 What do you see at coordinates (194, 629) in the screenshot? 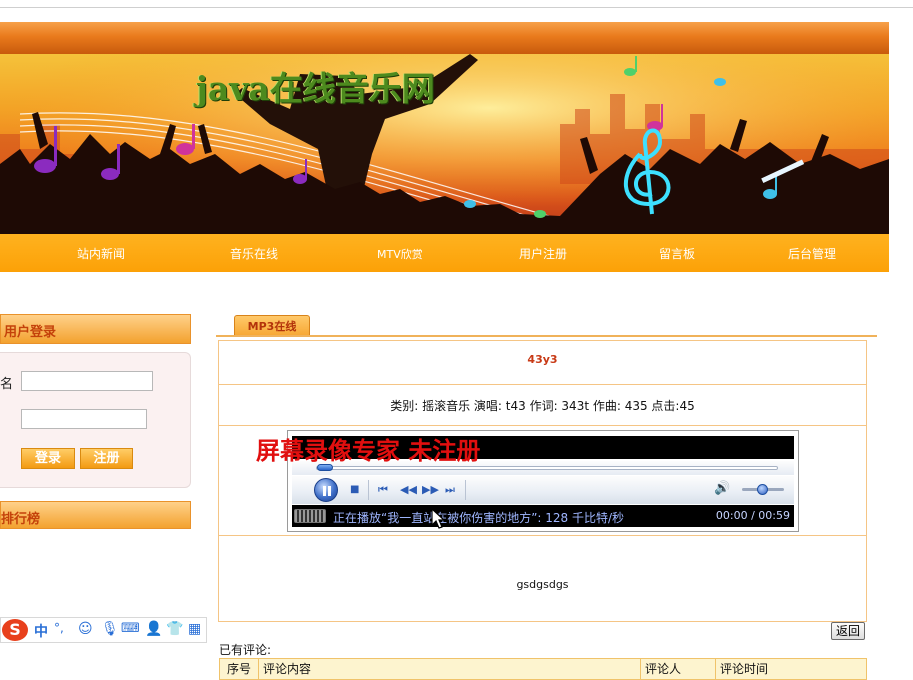
I see `grid-icon: ▦` at bounding box center [194, 629].